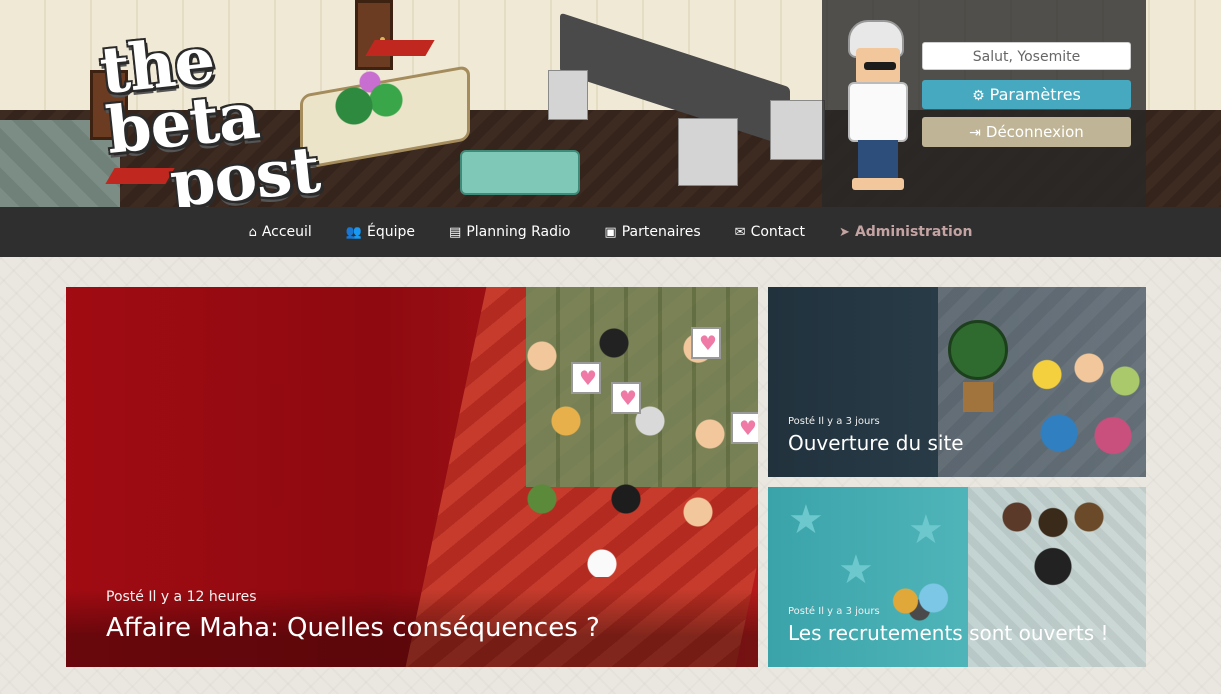 The image size is (1221, 694). What do you see at coordinates (957, 382) in the screenshot?
I see `article-card-side-1: Posté Il y a 3 jours Ouverture du site` at bounding box center [957, 382].